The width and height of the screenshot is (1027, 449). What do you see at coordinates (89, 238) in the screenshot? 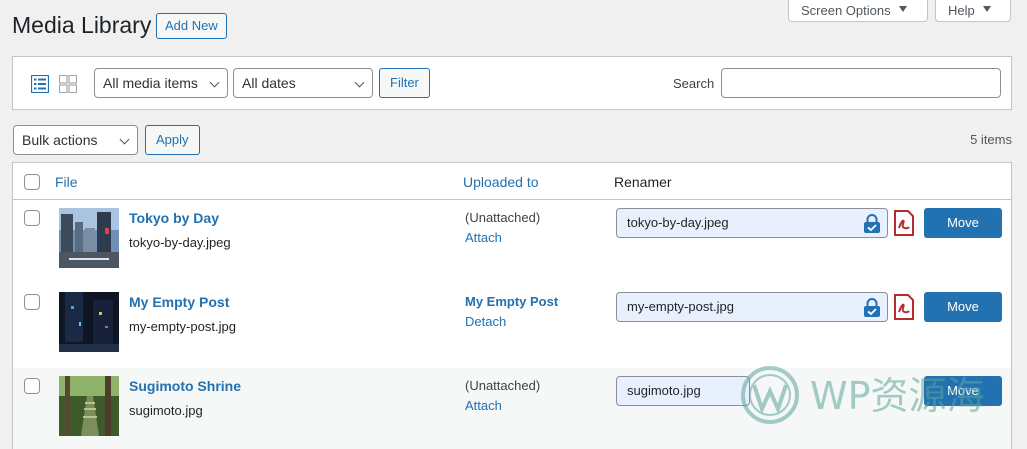
I see `thumbnail-tokyo-by-day` at bounding box center [89, 238].